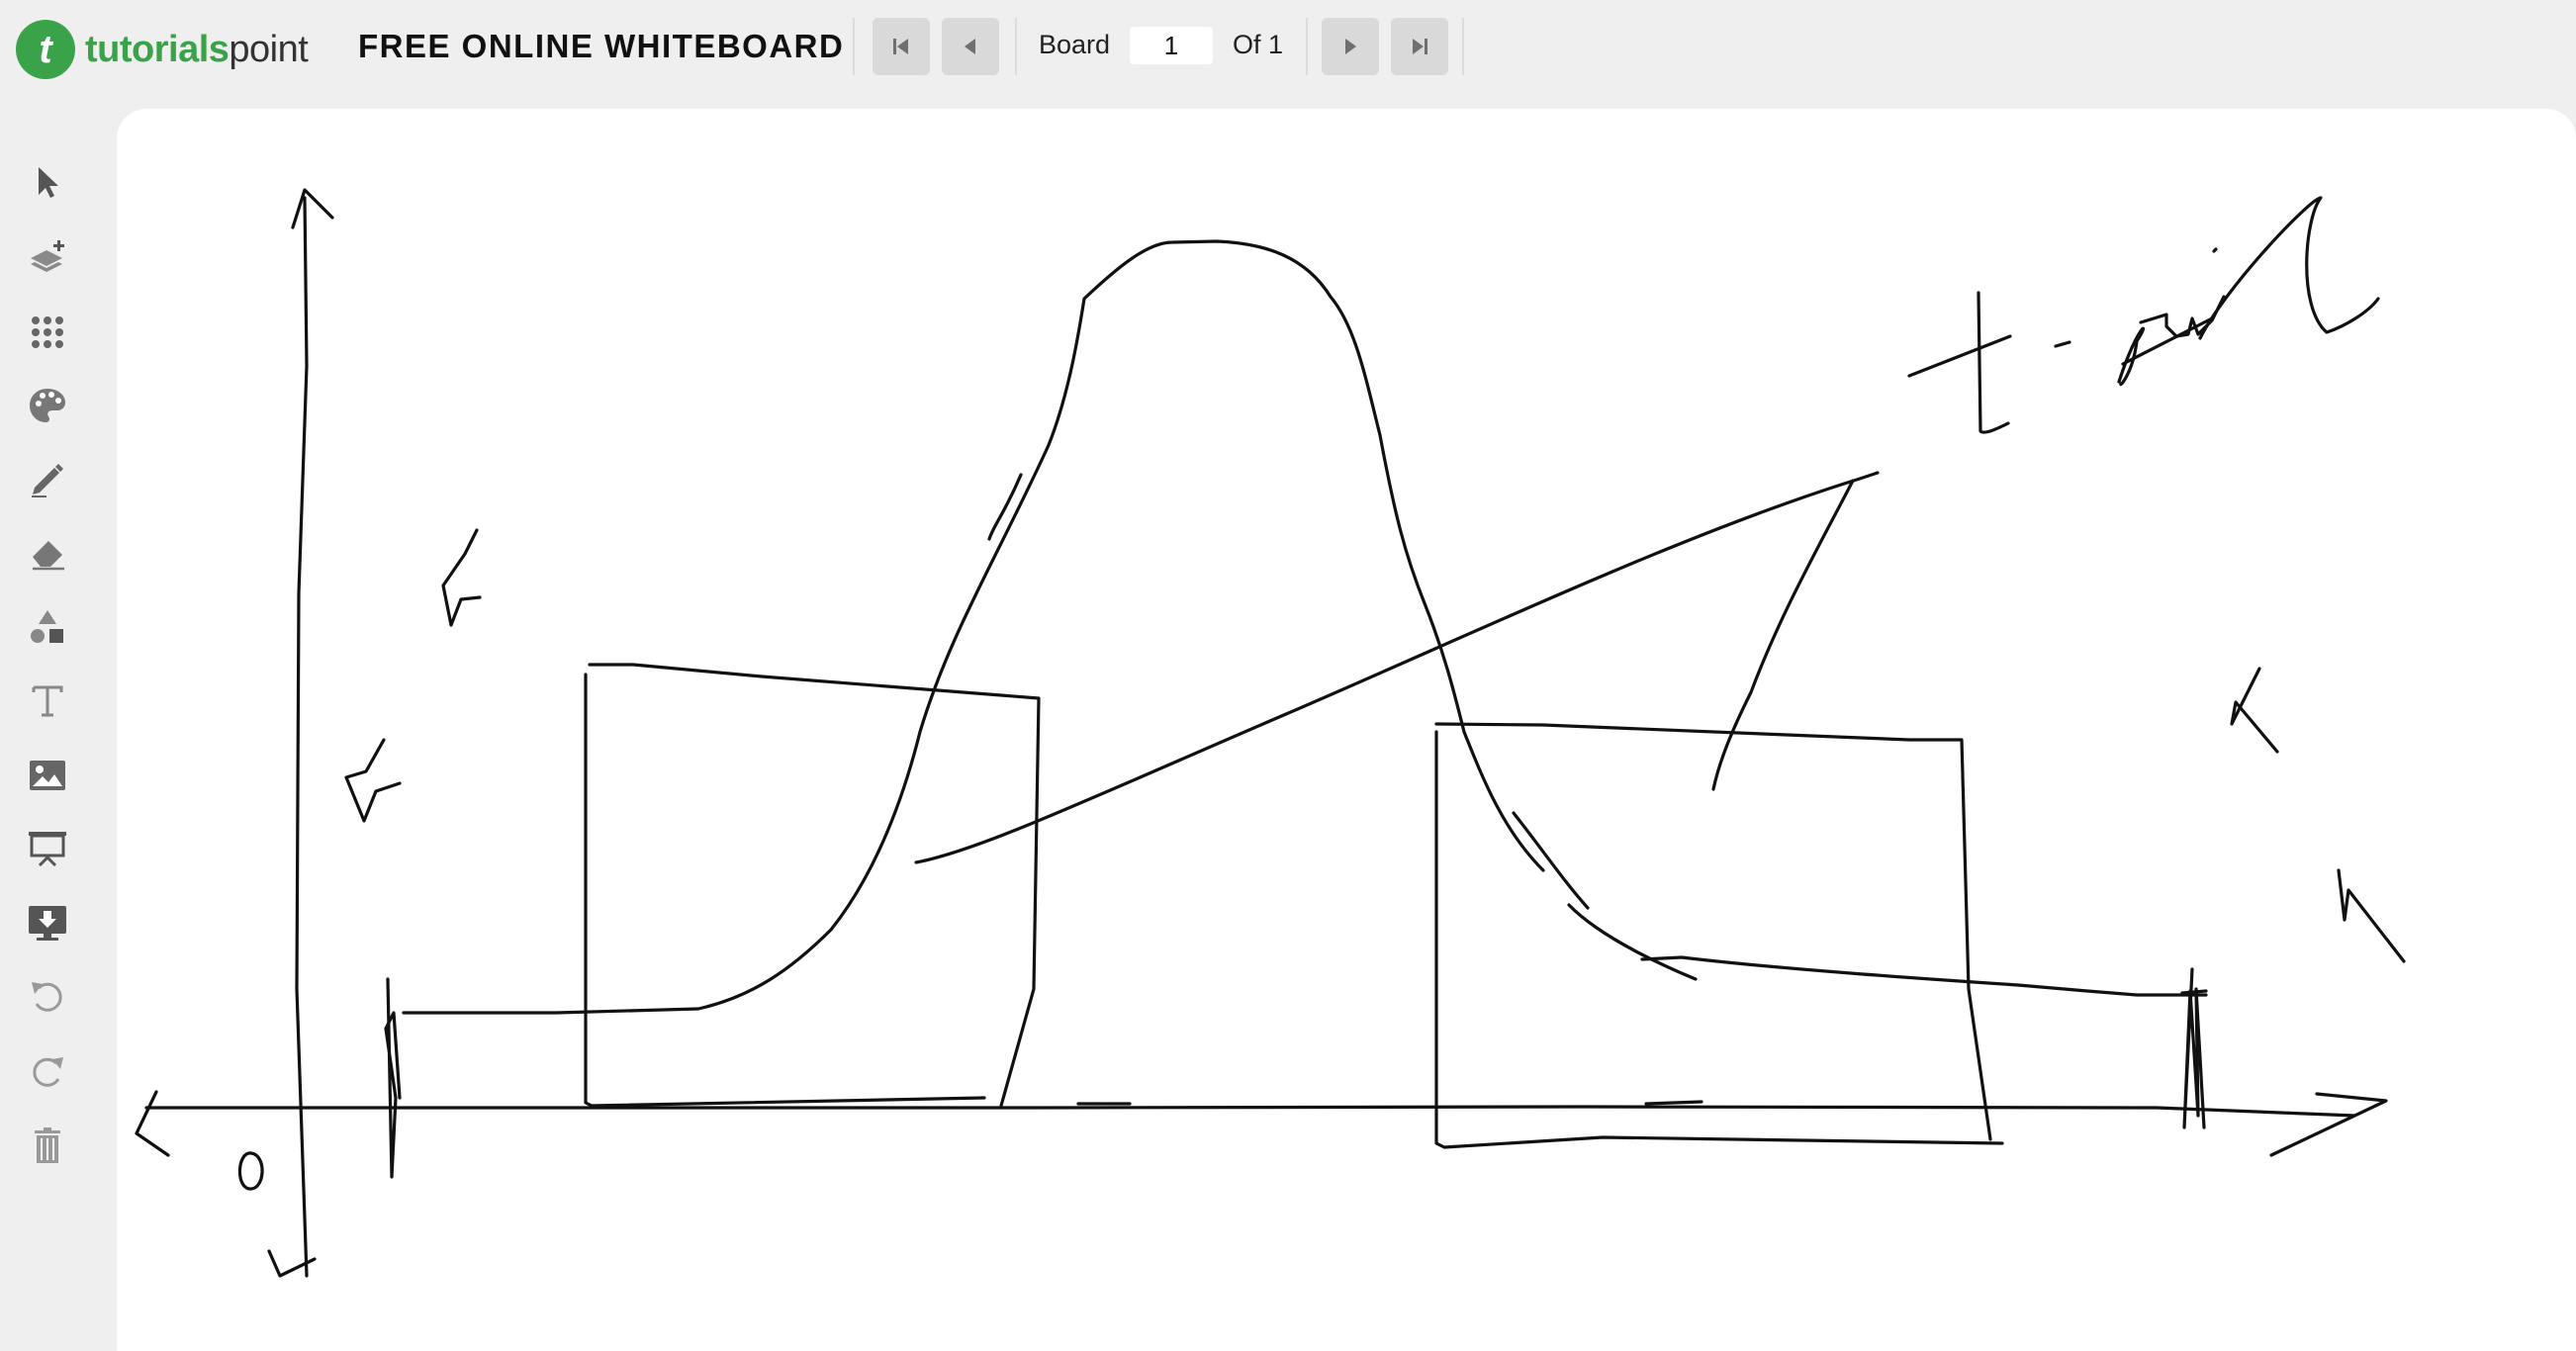  What do you see at coordinates (302, 737) in the screenshot?
I see `y-axis-stroke` at bounding box center [302, 737].